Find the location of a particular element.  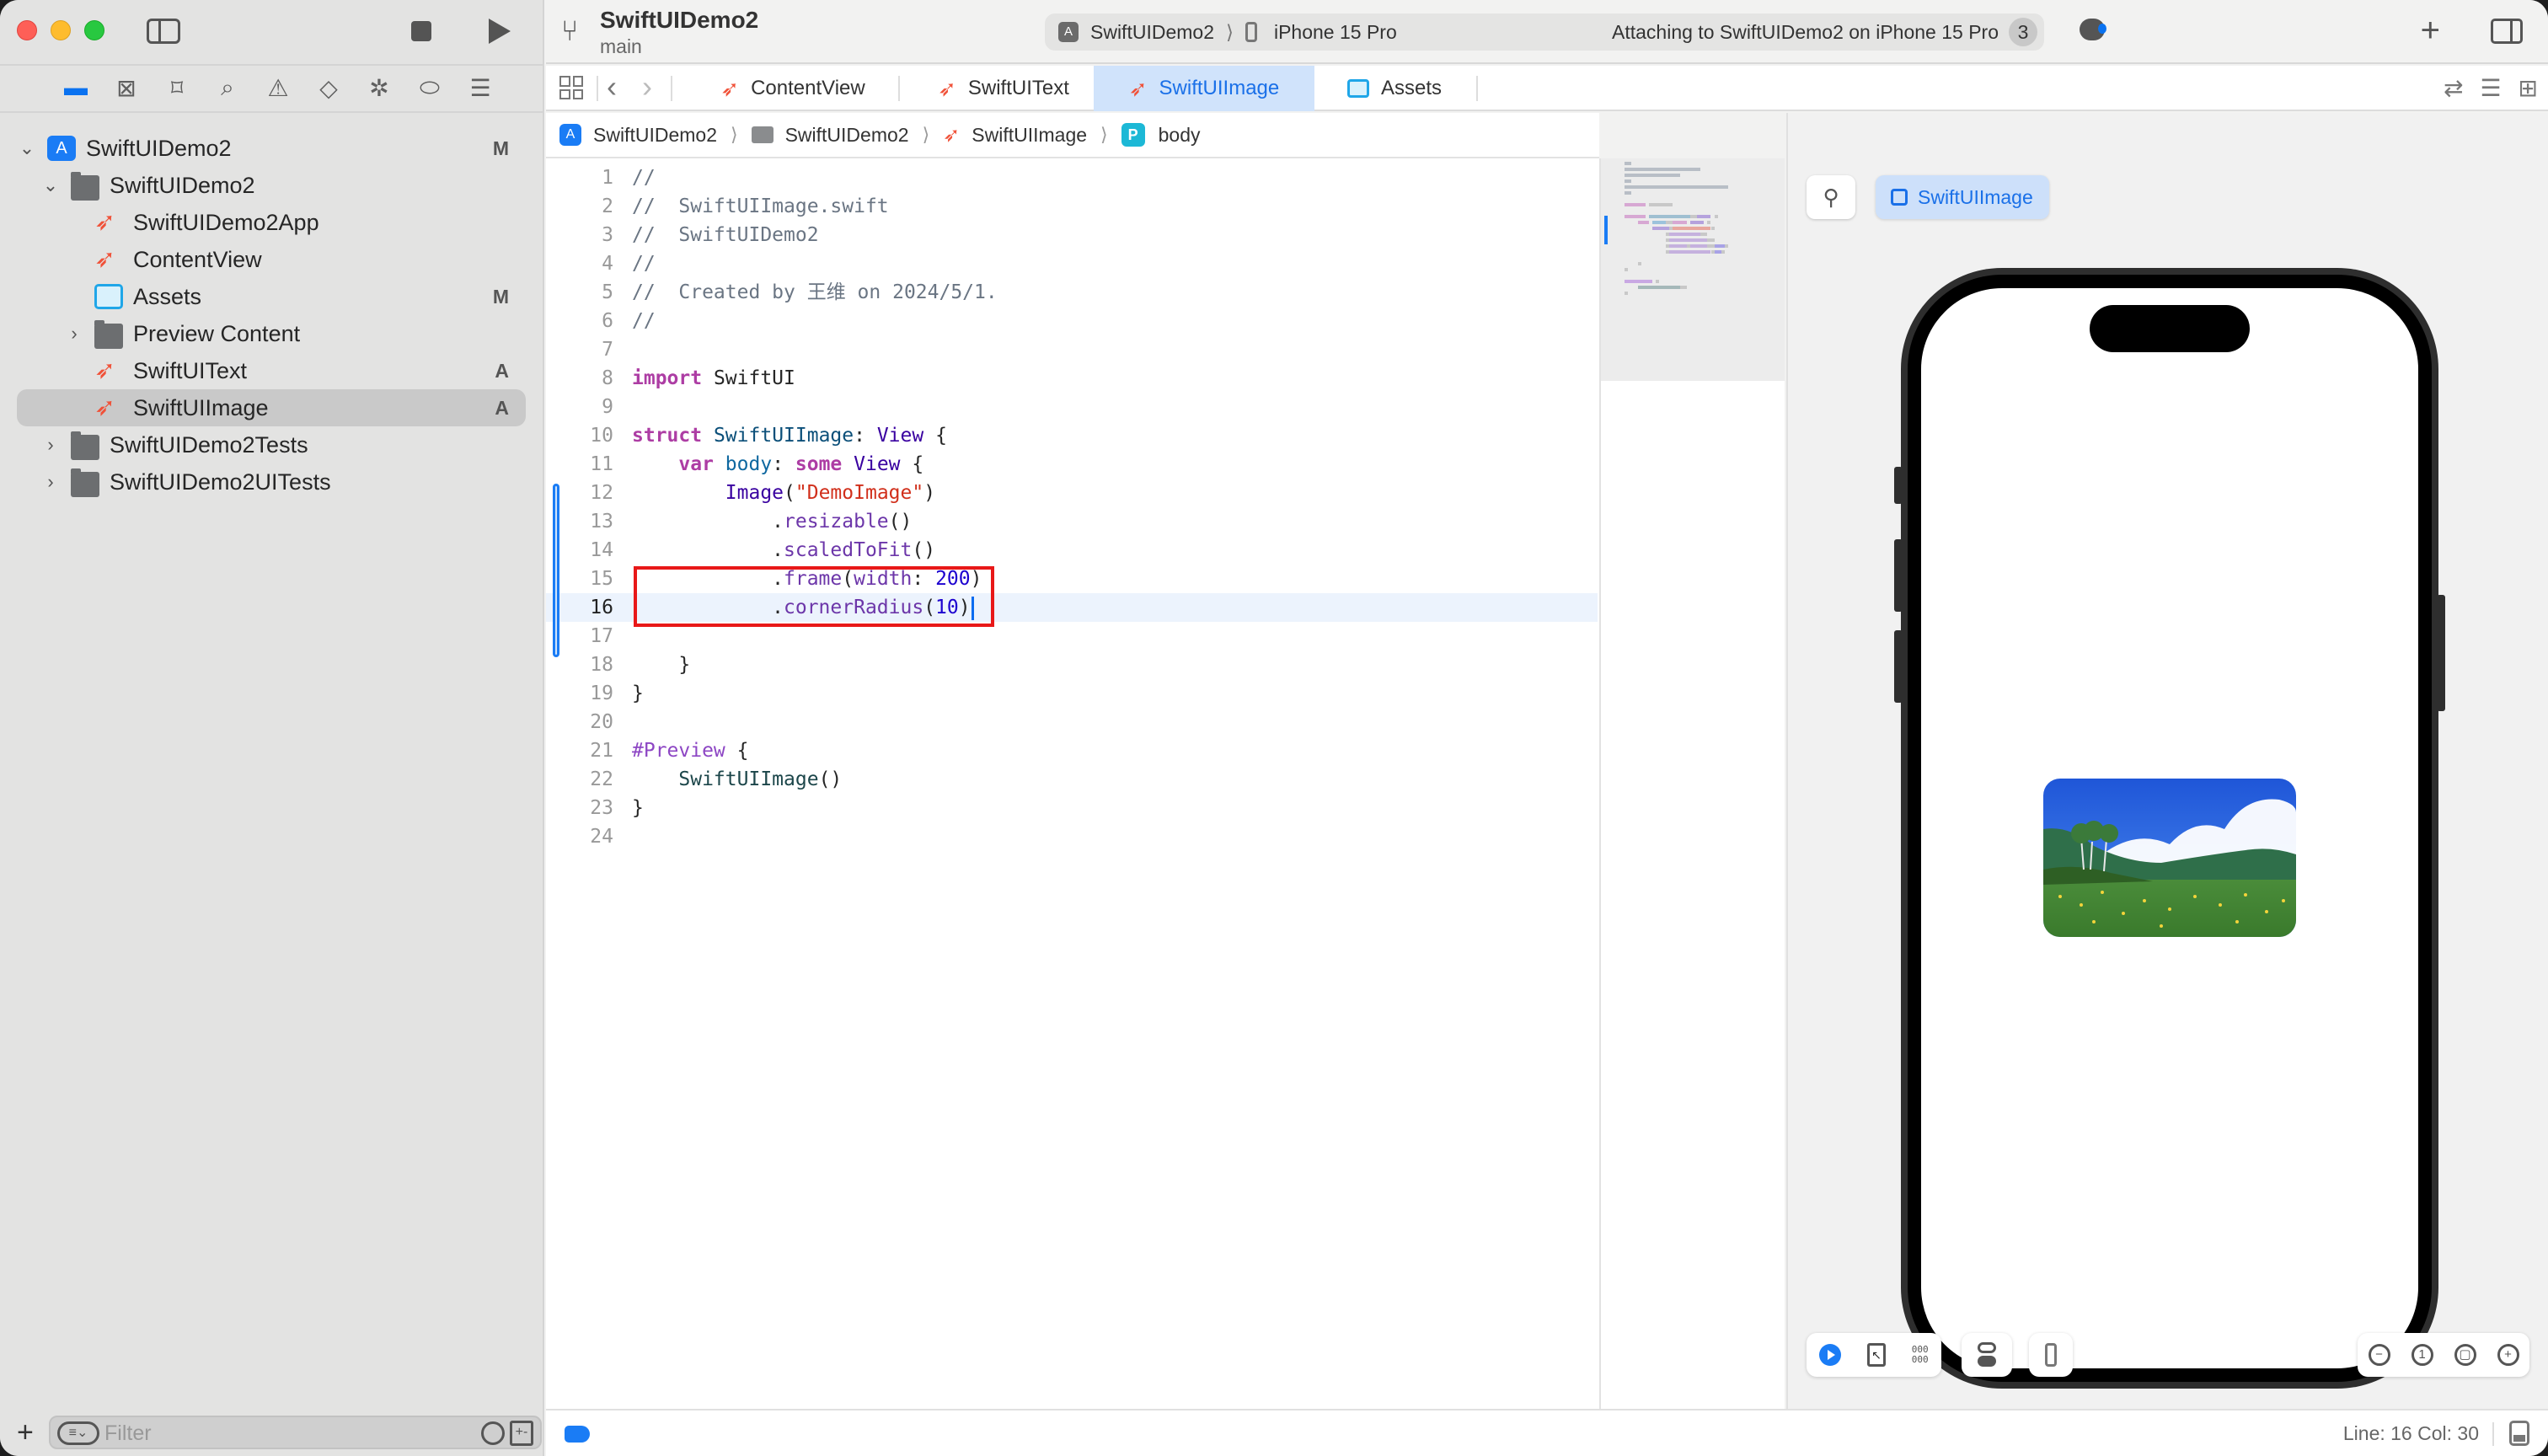

zoom-to-fit-icon: ▢ is located at coordinates (2465, 1355).